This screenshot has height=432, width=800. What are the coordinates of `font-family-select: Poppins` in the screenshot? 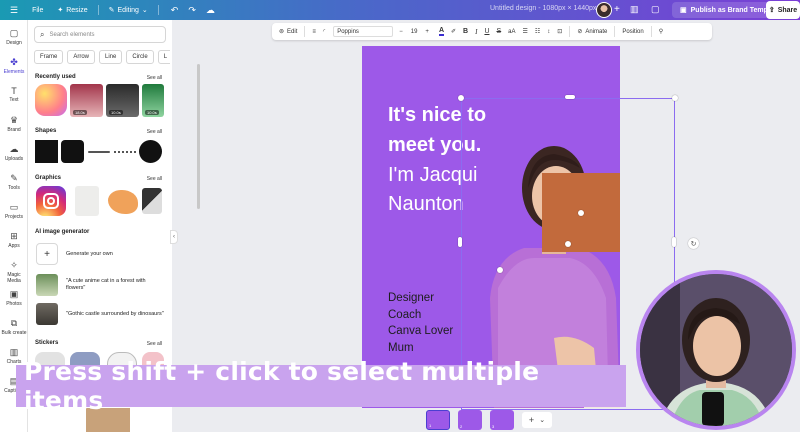 It's located at (363, 31).